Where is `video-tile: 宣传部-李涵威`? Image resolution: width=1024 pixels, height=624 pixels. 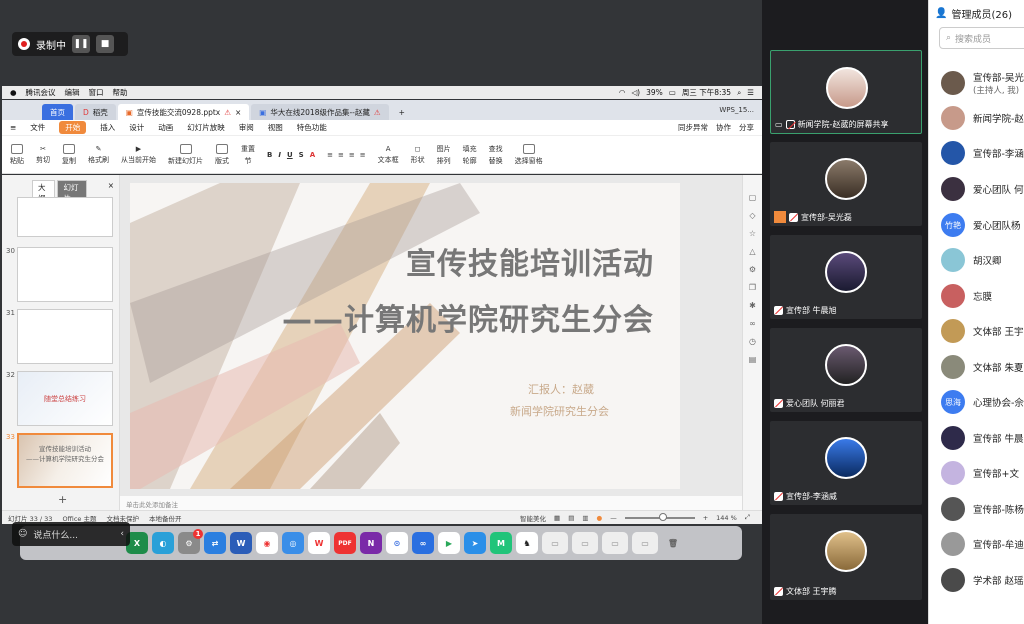 video-tile: 宣传部-李涵威 is located at coordinates (846, 463).